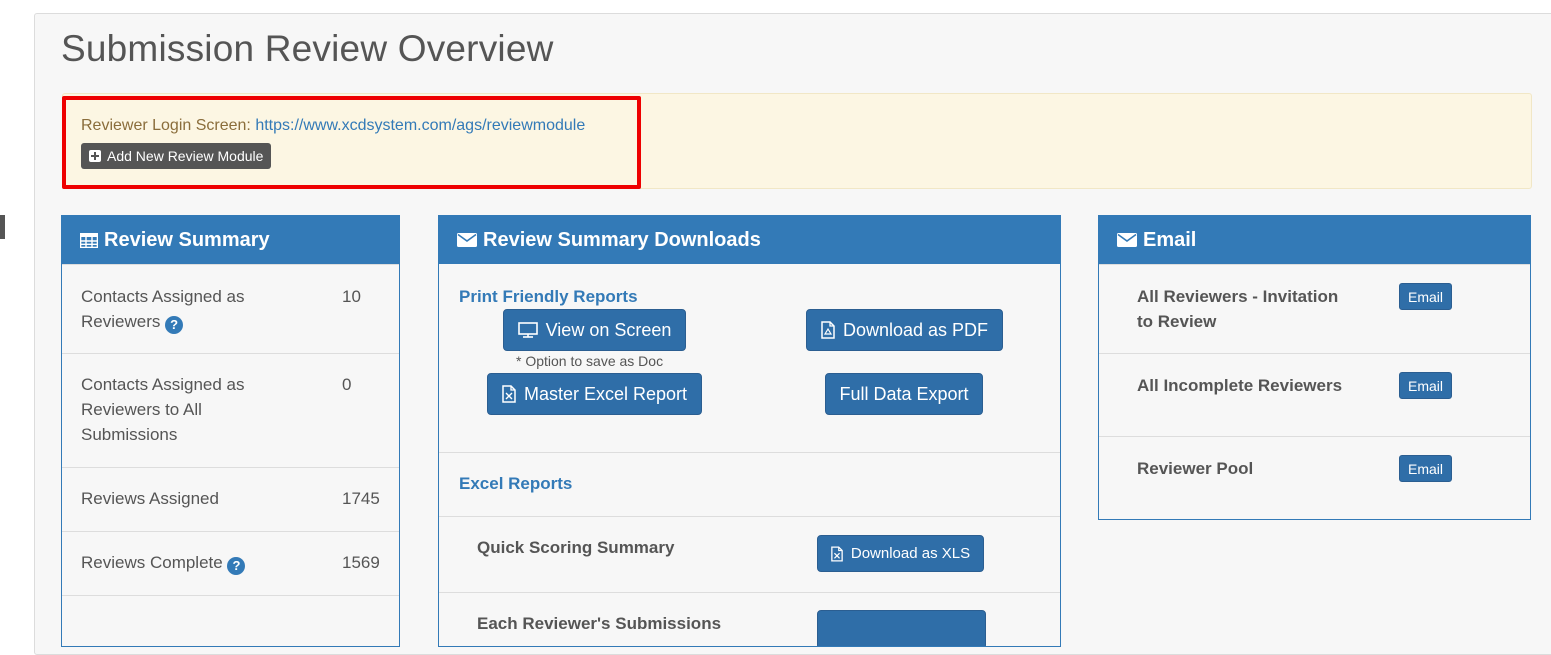 This screenshot has height=655, width=1551. Describe the element at coordinates (1314, 240) in the screenshot. I see `email-header: Email` at that location.